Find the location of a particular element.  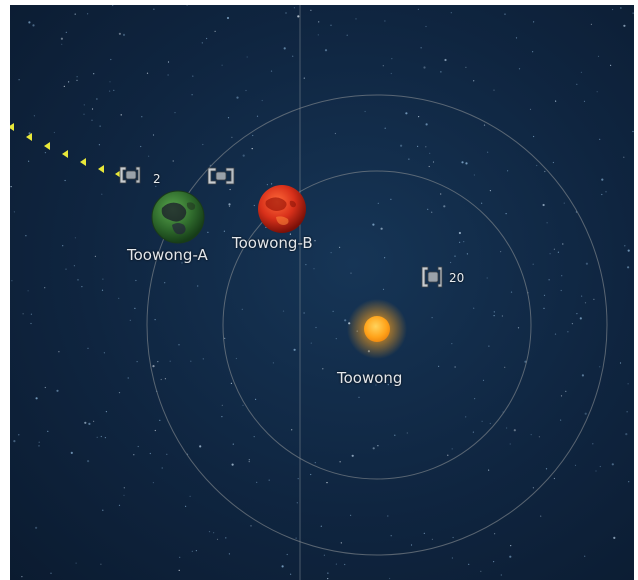

planet-toowong-b is located at coordinates (282, 209).